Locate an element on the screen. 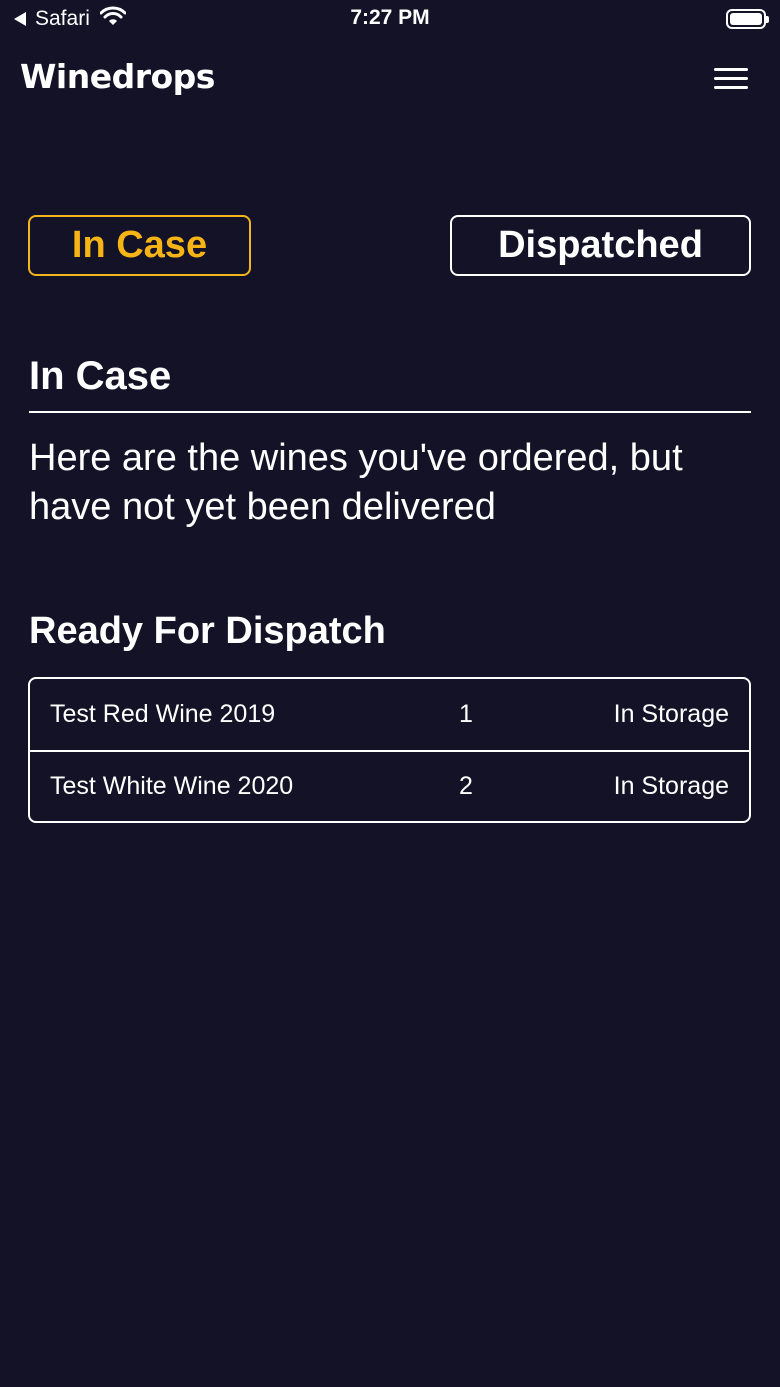 Image resolution: width=780 pixels, height=1387 pixels. wine-quantity: 1 is located at coordinates (466, 714).